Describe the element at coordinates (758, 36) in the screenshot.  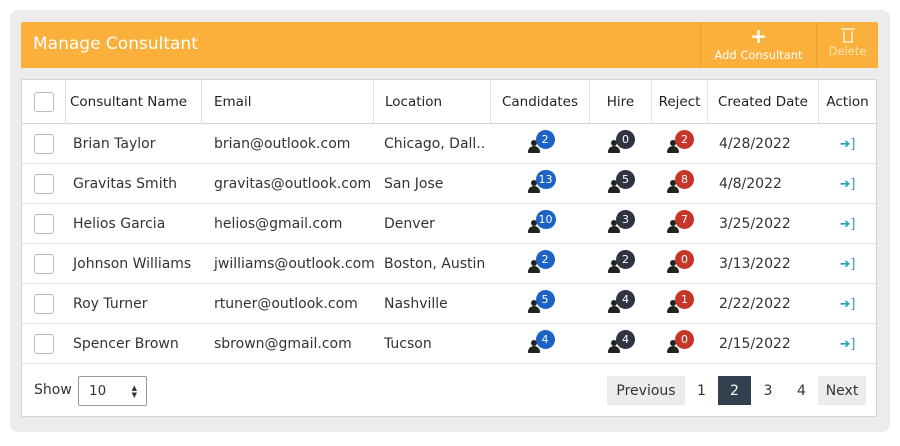
I see `plus-icon: +` at that location.